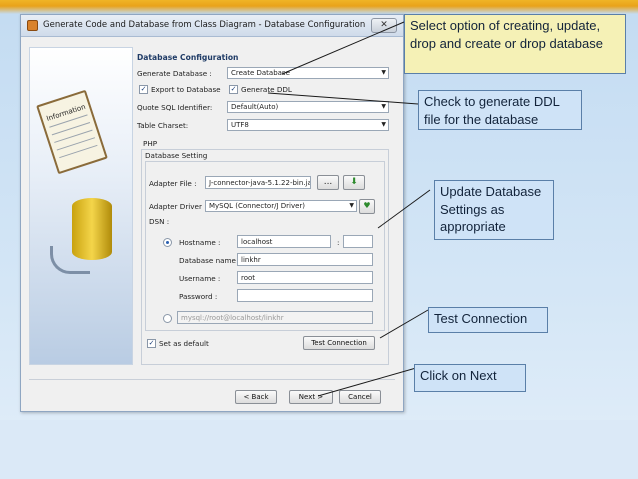 The width and height of the screenshot is (638, 479). I want to click on clipboard-text: Information, so click(66, 112).